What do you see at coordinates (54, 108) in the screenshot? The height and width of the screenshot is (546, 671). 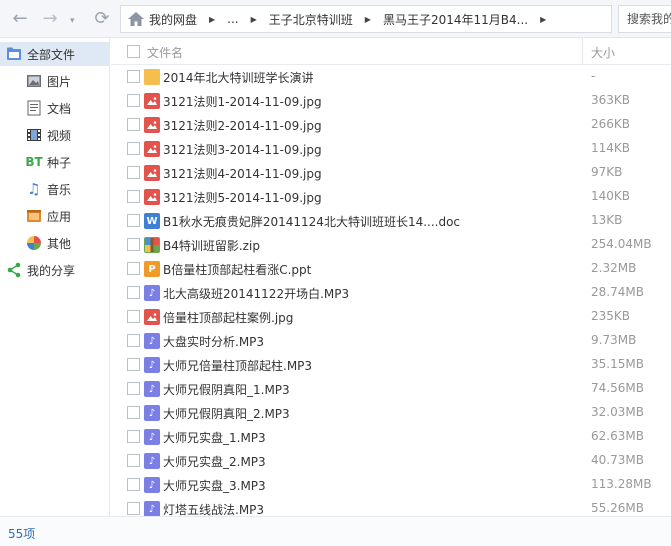 I see `sidebar-item-documents: 文档` at bounding box center [54, 108].